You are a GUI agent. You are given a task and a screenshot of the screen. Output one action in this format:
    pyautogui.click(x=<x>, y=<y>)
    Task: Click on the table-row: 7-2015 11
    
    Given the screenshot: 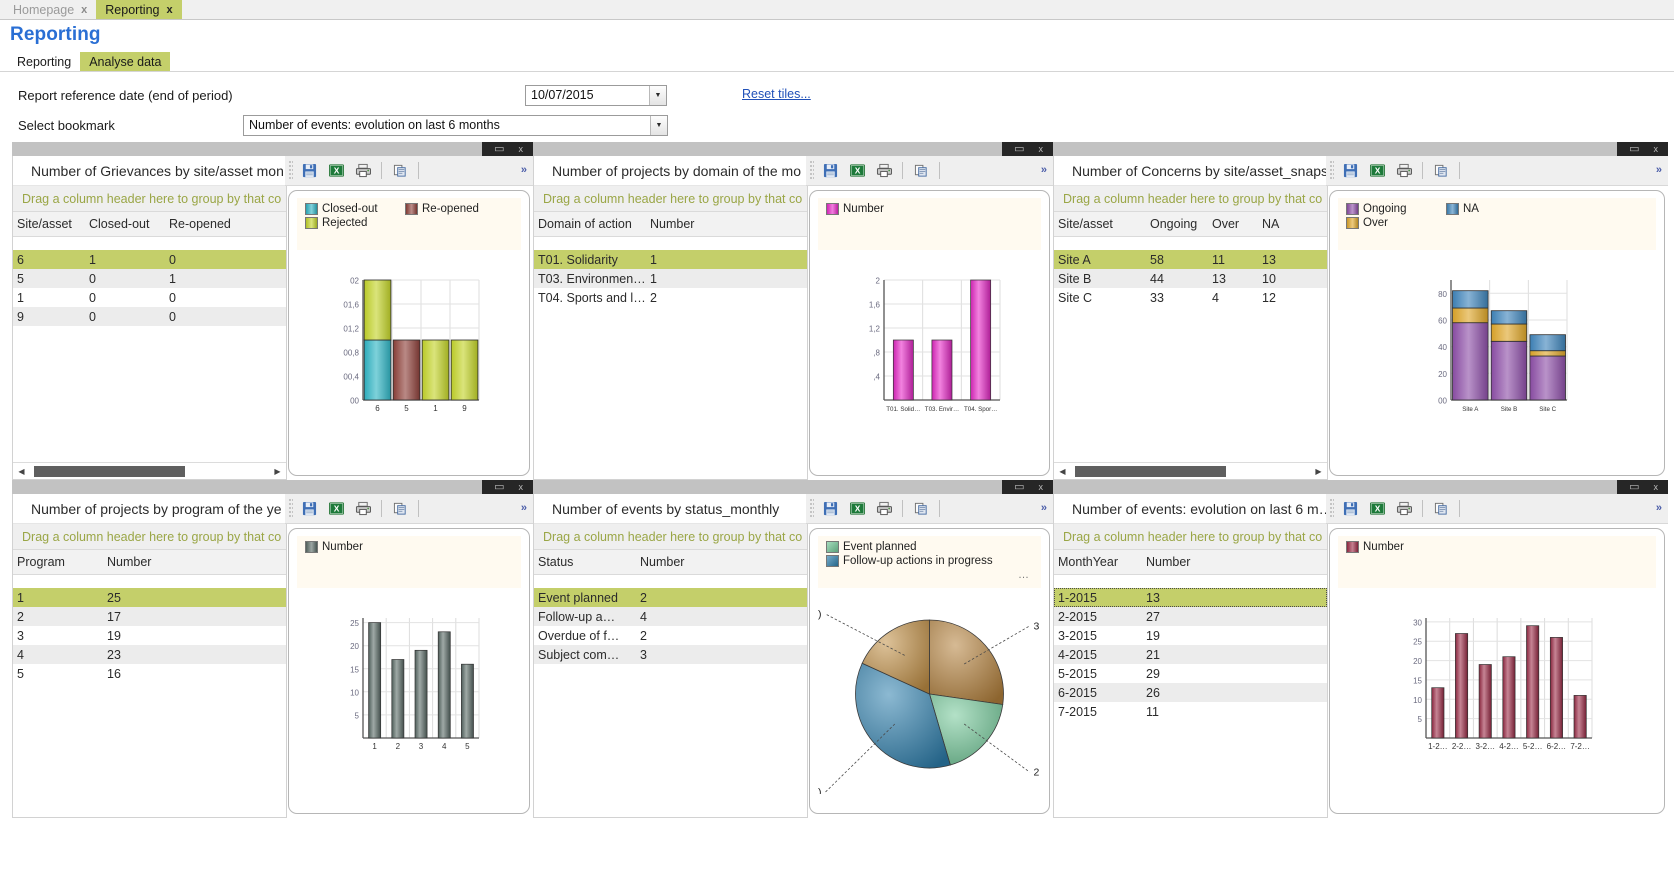 What is the action you would take?
    pyautogui.click(x=1190, y=711)
    